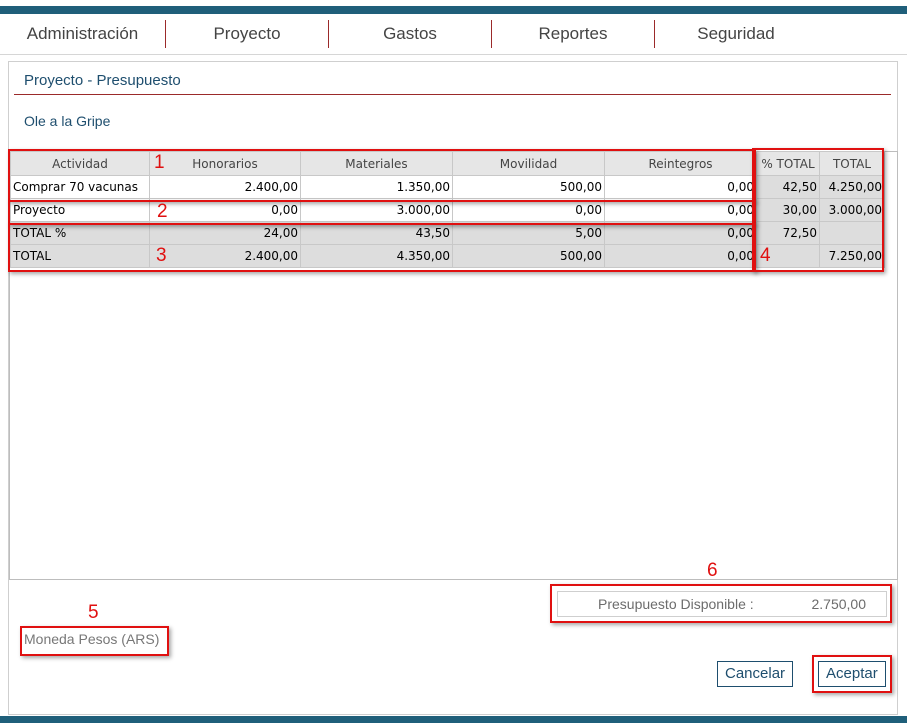 This screenshot has width=907, height=727. I want to click on page-title: Proyecto - Presupuesto, so click(102, 80).